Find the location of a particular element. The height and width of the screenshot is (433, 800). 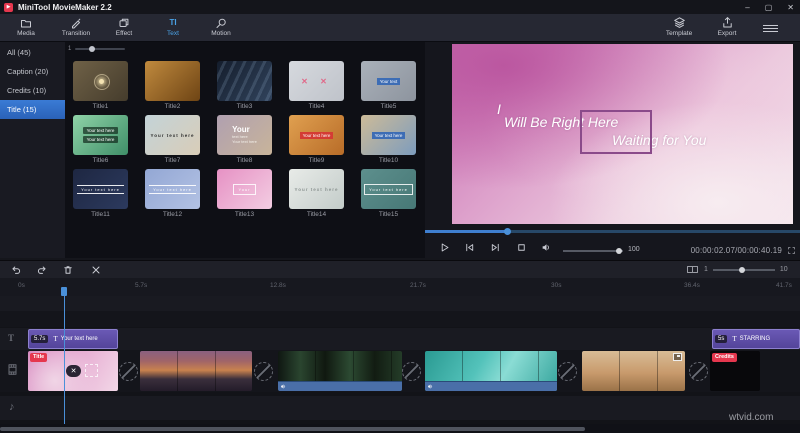

template-overlay: Your text is located at coordinates (388, 81).